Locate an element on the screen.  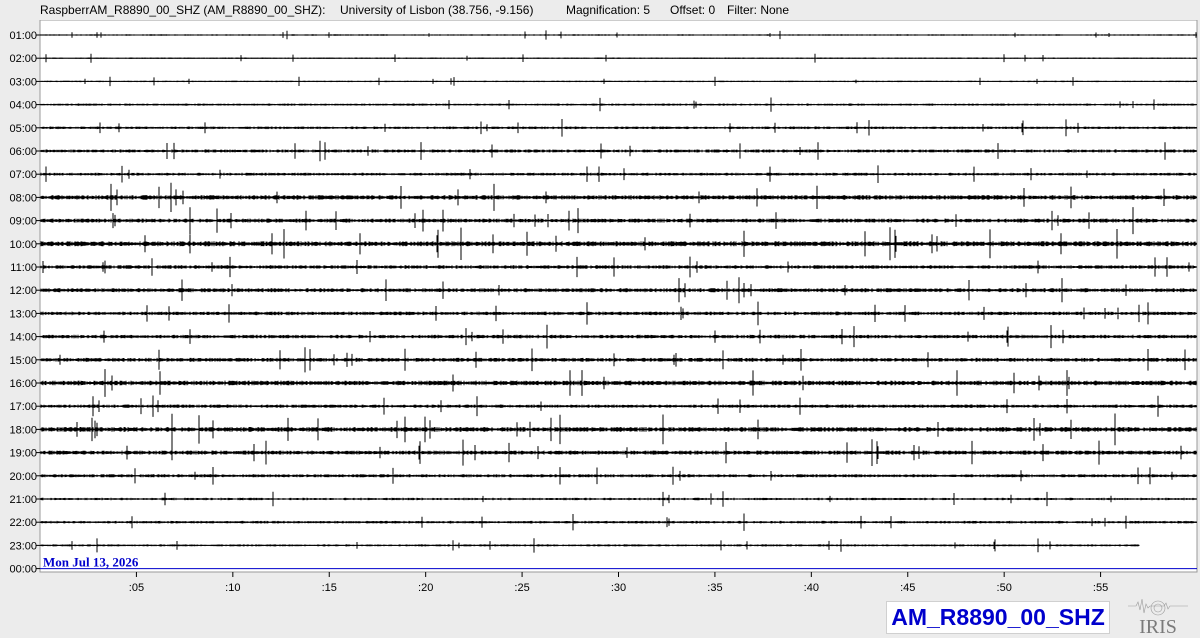
minute-tick-label: :55 is located at coordinates (1100, 588).